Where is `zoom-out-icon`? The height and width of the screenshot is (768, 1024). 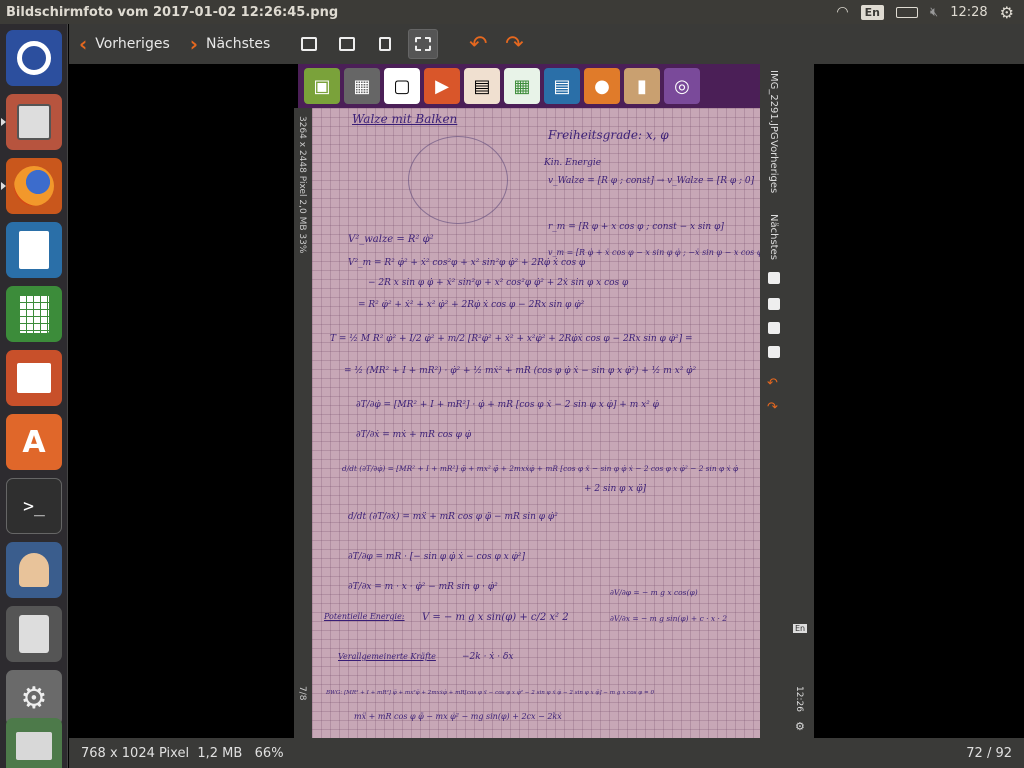 zoom-out-icon is located at coordinates (347, 44).